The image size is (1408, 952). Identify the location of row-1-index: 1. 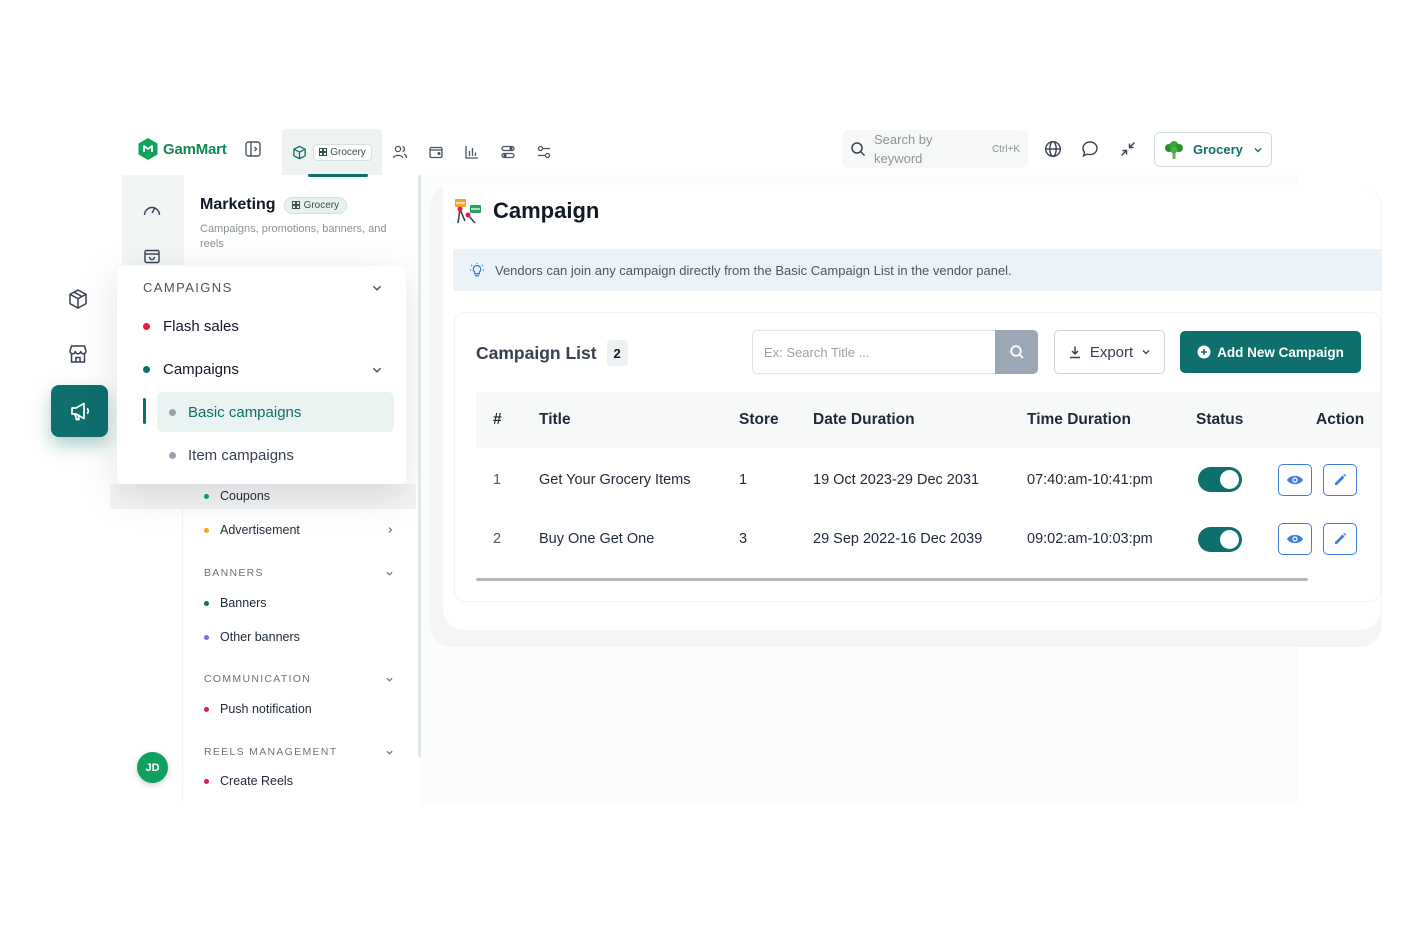
(497, 480).